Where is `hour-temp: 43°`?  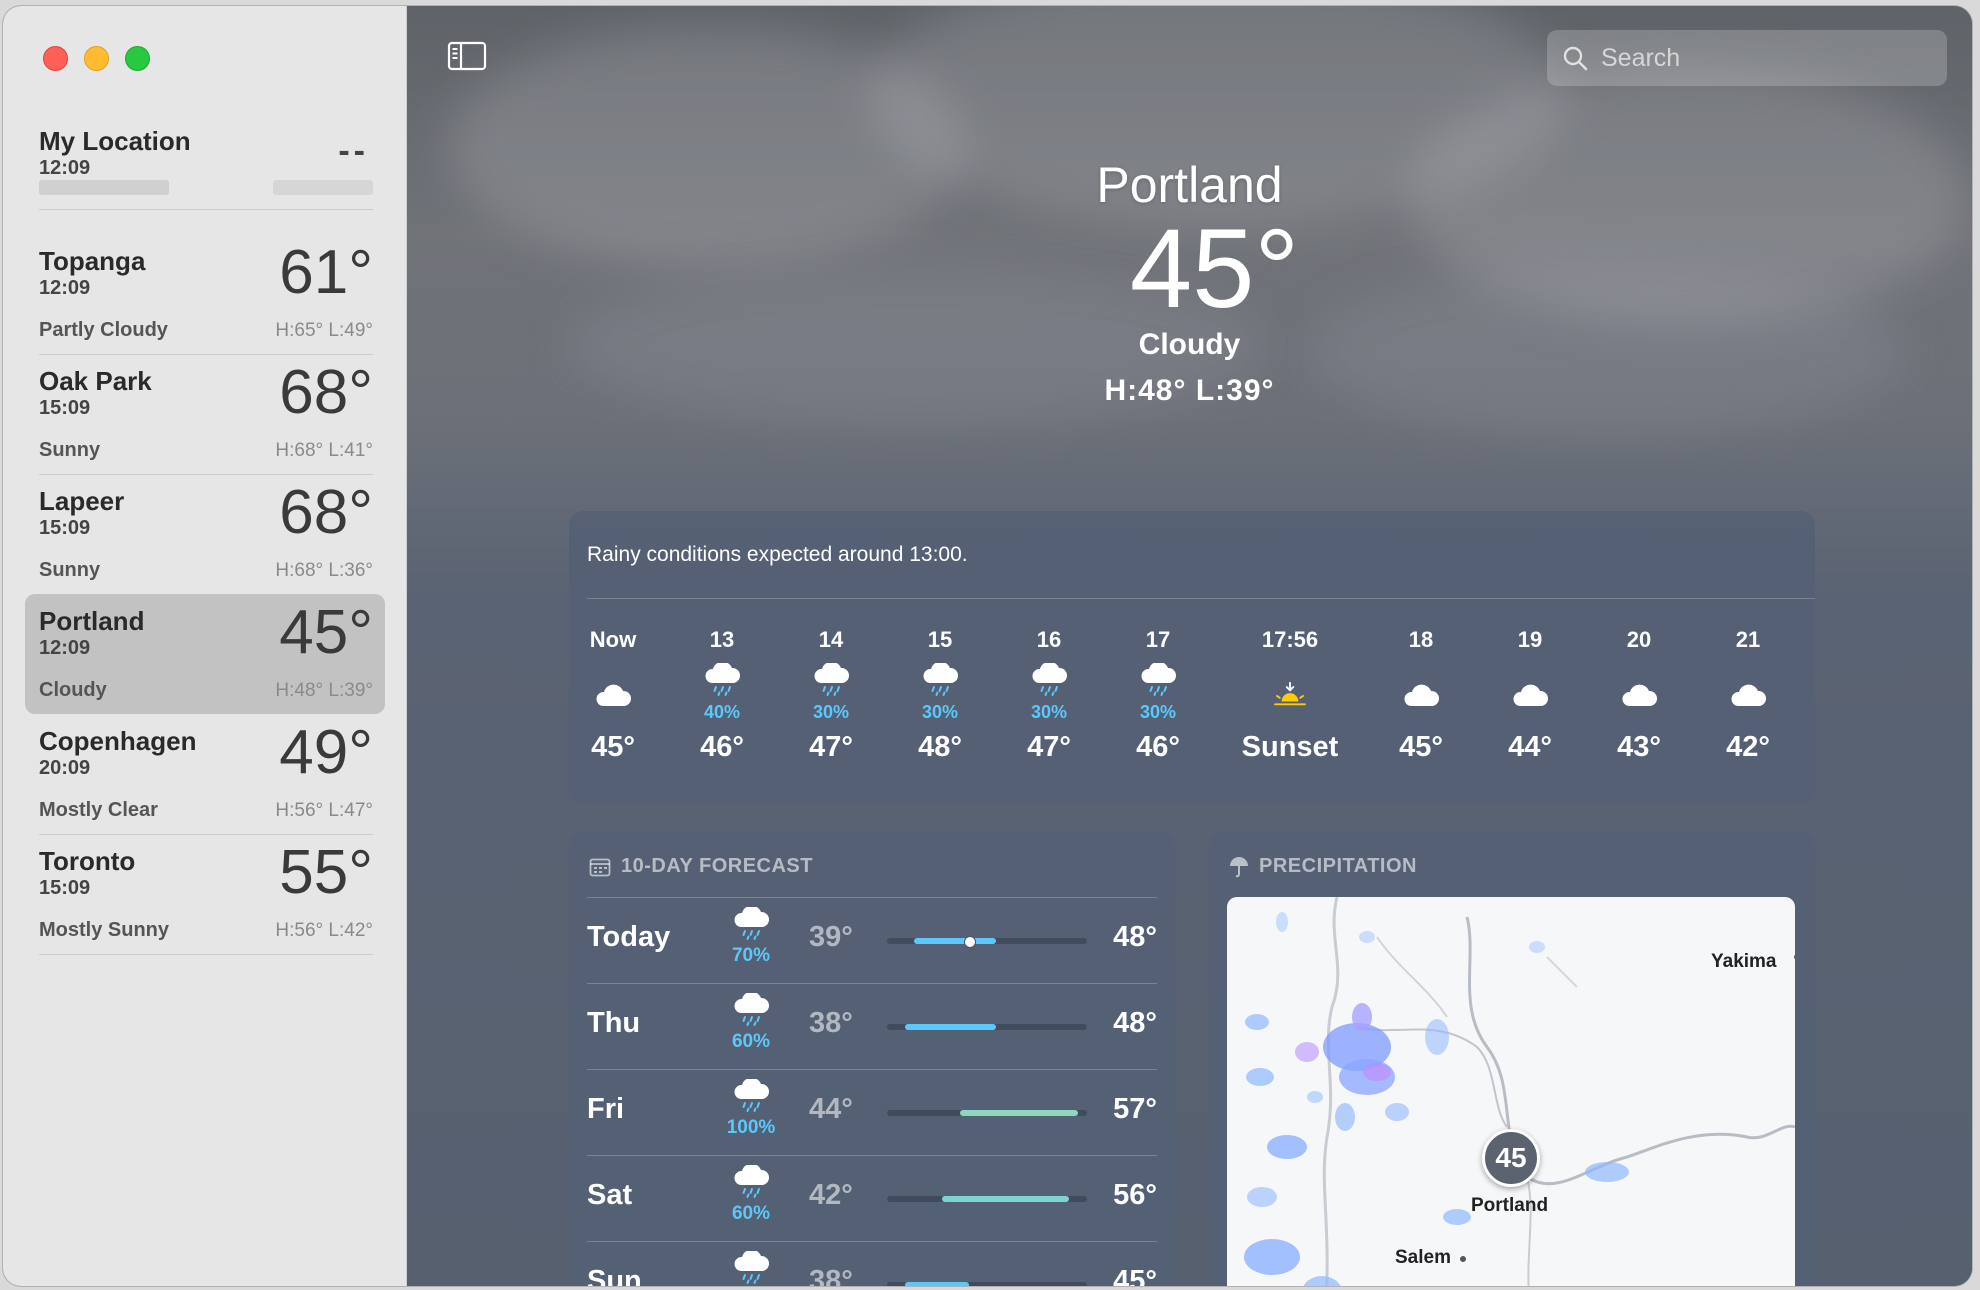
hour-temp: 43° is located at coordinates (1639, 747).